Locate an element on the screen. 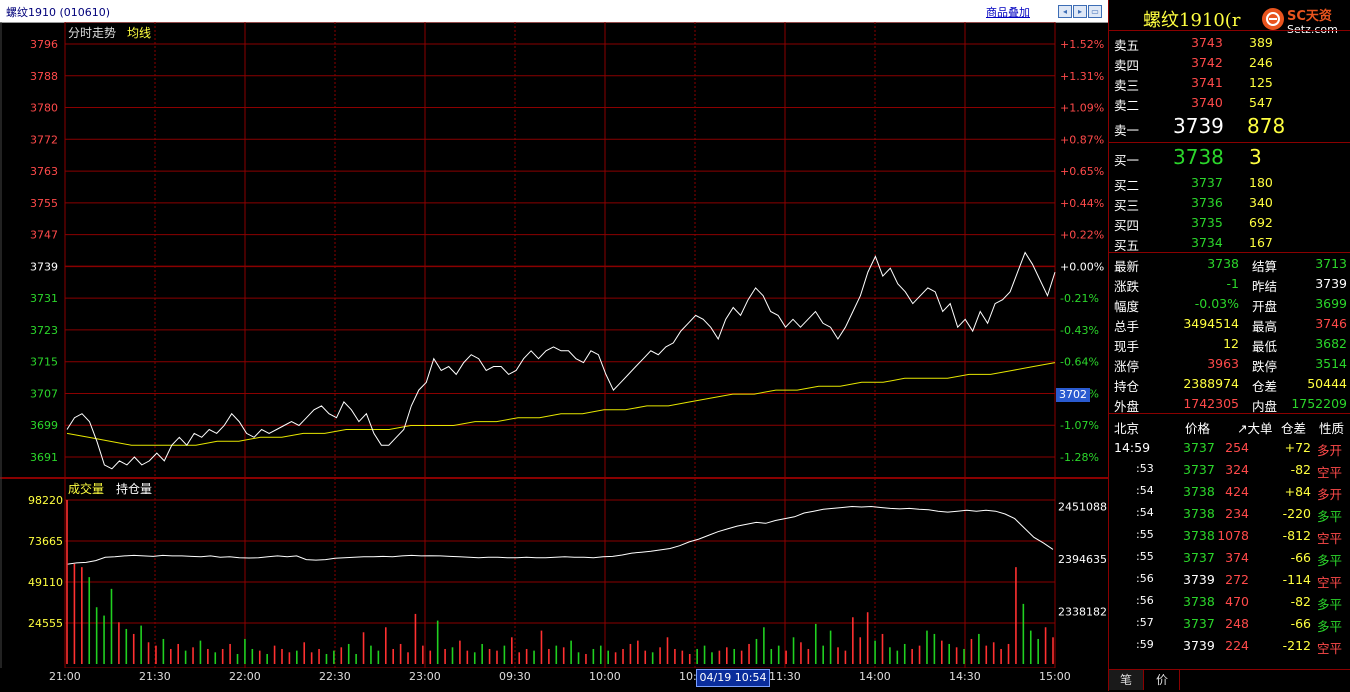  price-tick-label: 3788 is located at coordinates (44, 76).